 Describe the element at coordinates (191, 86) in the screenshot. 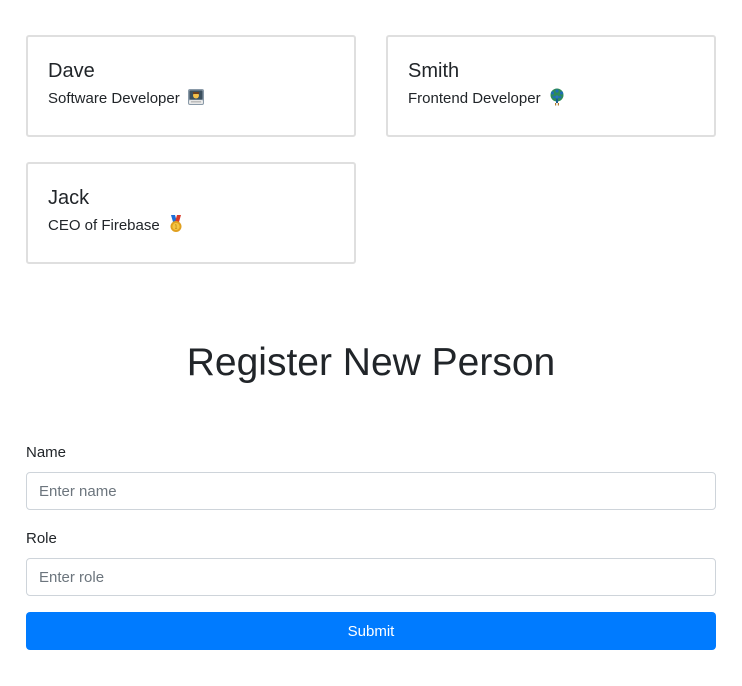

I see `person-card-dave: Dave Software Developer` at that location.